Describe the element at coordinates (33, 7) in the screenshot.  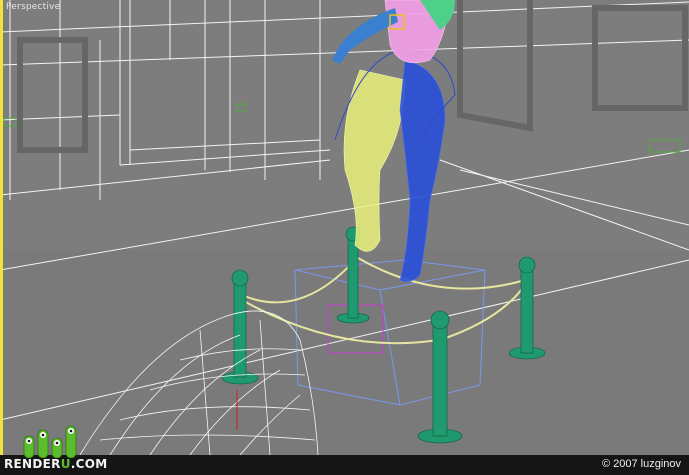
I see `viewport-label: Perspective` at that location.